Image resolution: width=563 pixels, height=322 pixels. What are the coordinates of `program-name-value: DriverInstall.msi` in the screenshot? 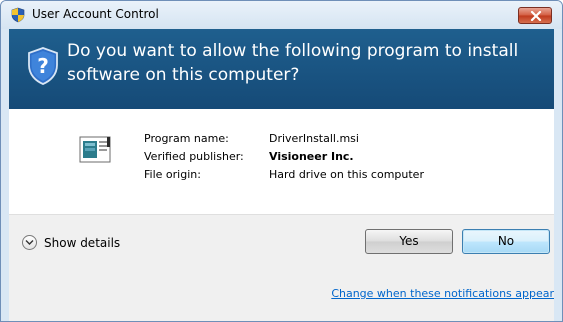 It's located at (314, 138).